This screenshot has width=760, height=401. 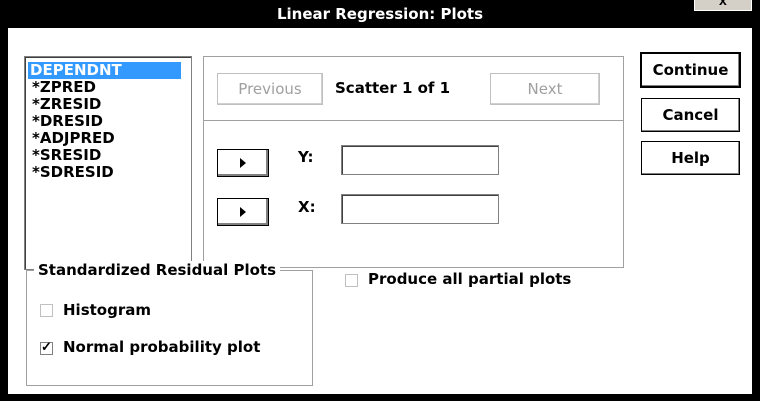 What do you see at coordinates (690, 70) in the screenshot?
I see `continue-button: Continue` at bounding box center [690, 70].